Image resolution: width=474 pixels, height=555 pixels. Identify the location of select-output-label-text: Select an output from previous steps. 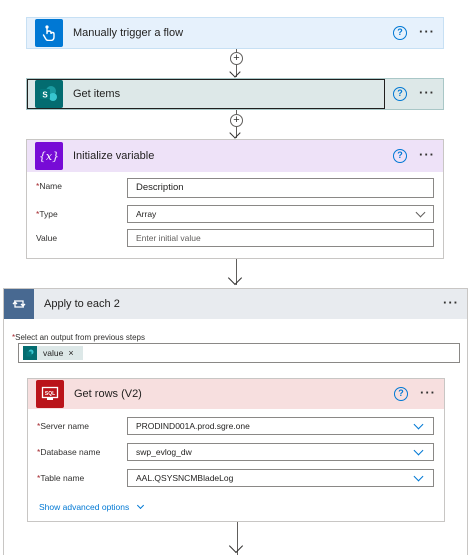
(80, 337).